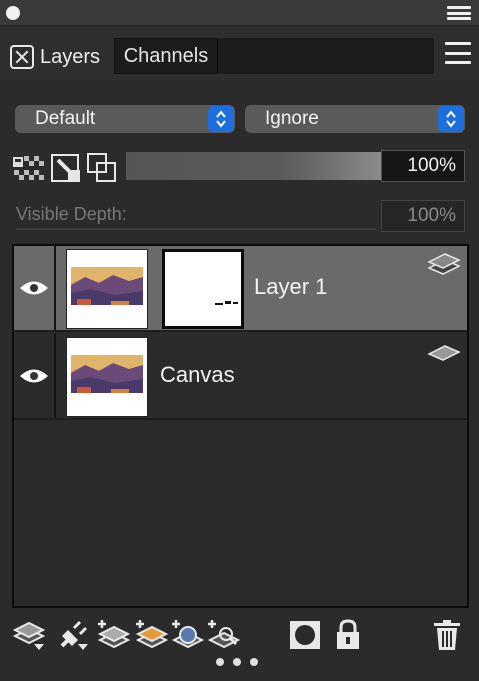 The width and height of the screenshot is (479, 681). I want to click on lock-opacity-row: 100%, so click(242, 167).